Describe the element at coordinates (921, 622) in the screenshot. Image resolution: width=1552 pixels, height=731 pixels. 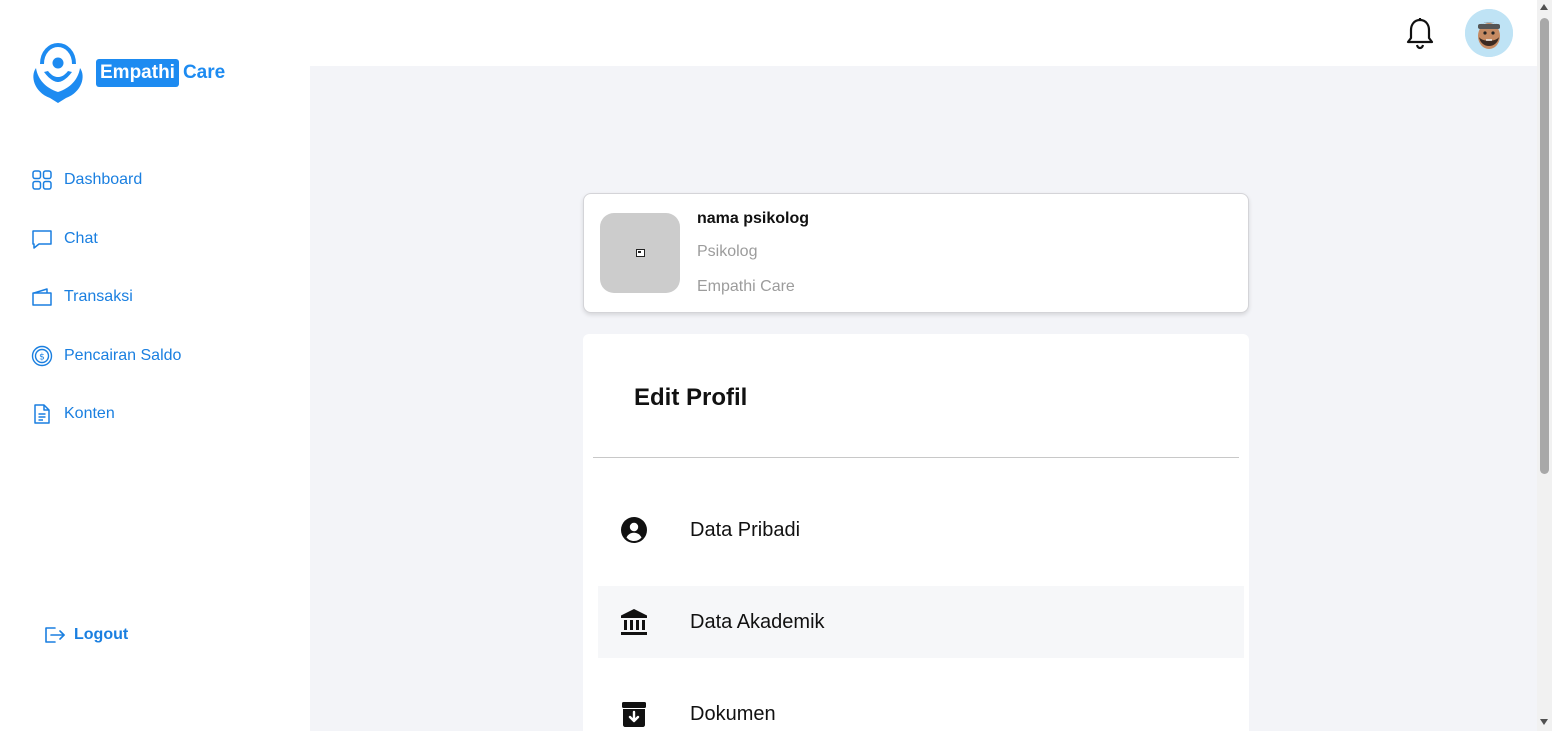
I see `menu-item-data-akademik: Data Akademik` at that location.